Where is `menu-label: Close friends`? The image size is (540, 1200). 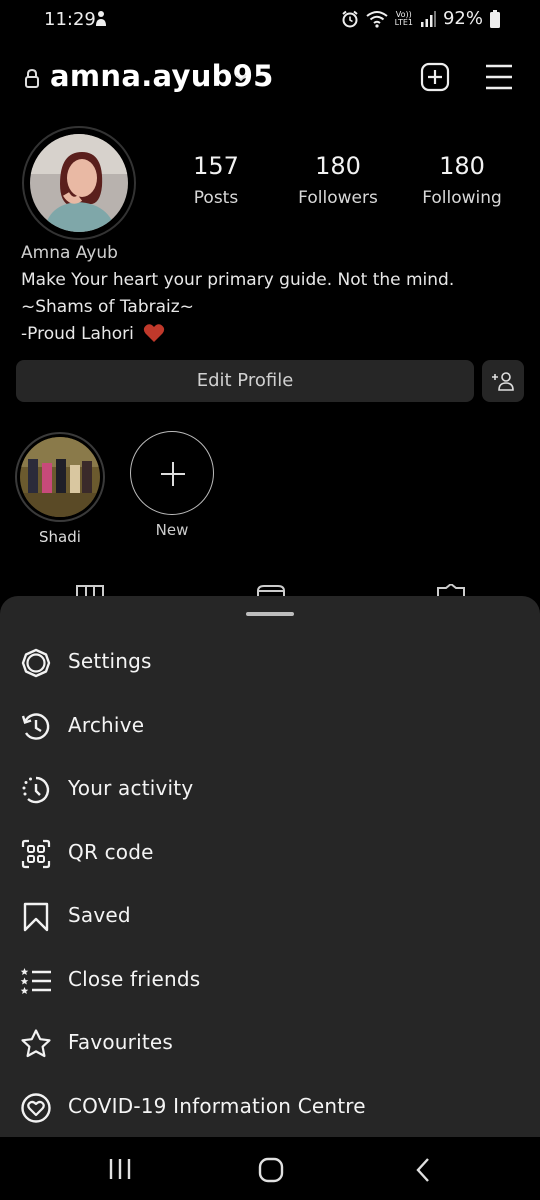
menu-label: Close friends is located at coordinates (134, 979).